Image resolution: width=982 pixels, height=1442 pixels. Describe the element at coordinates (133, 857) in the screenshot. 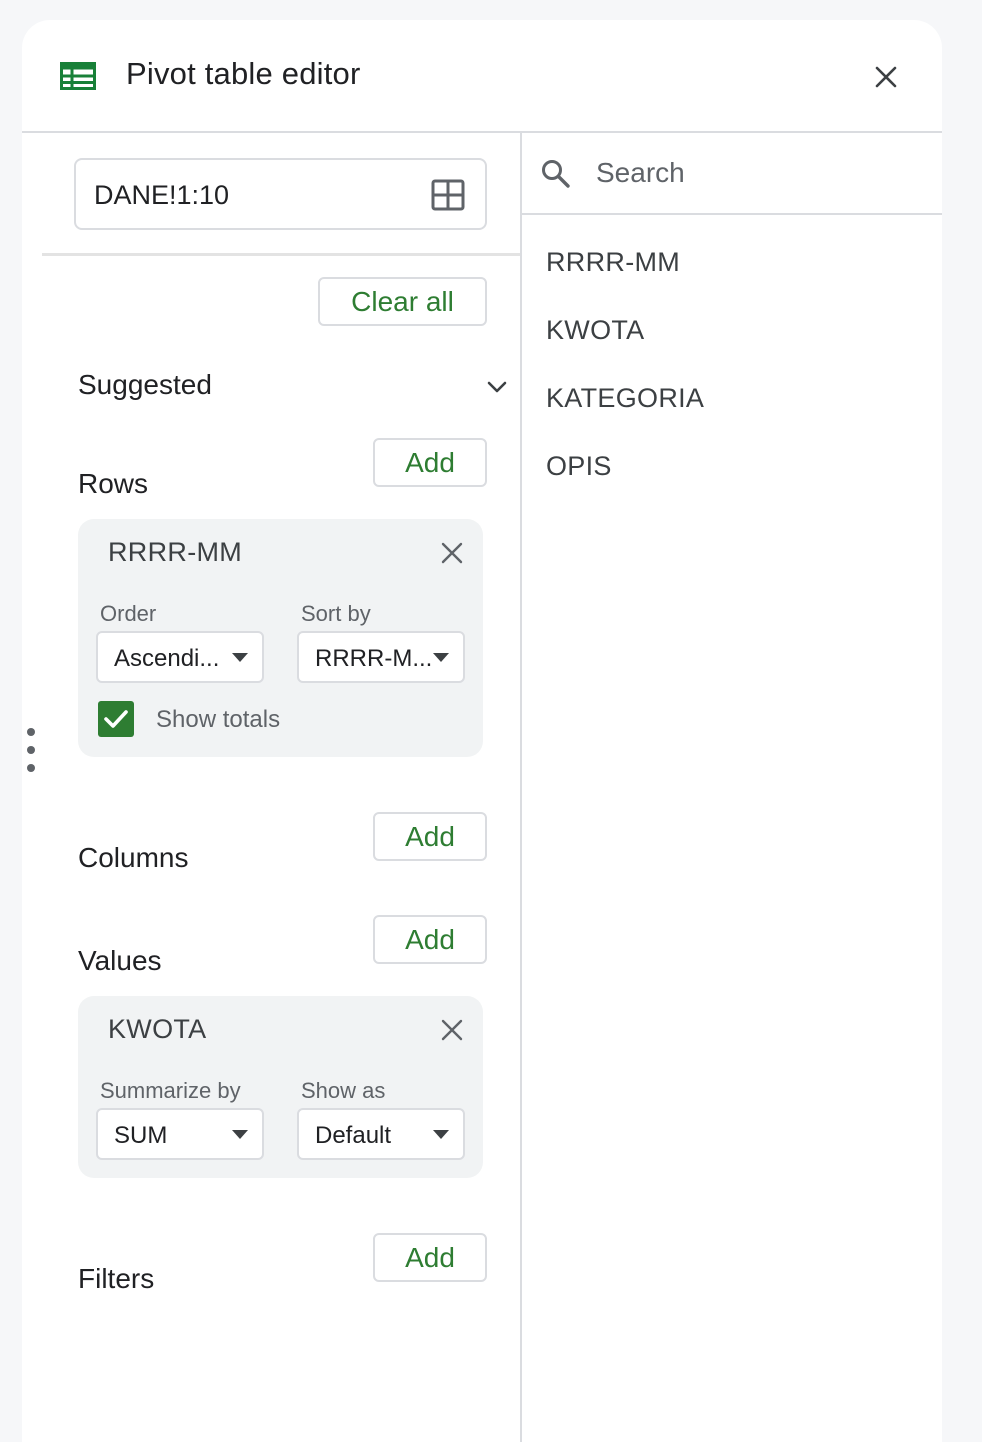

I see `columns-heading: Columns` at that location.